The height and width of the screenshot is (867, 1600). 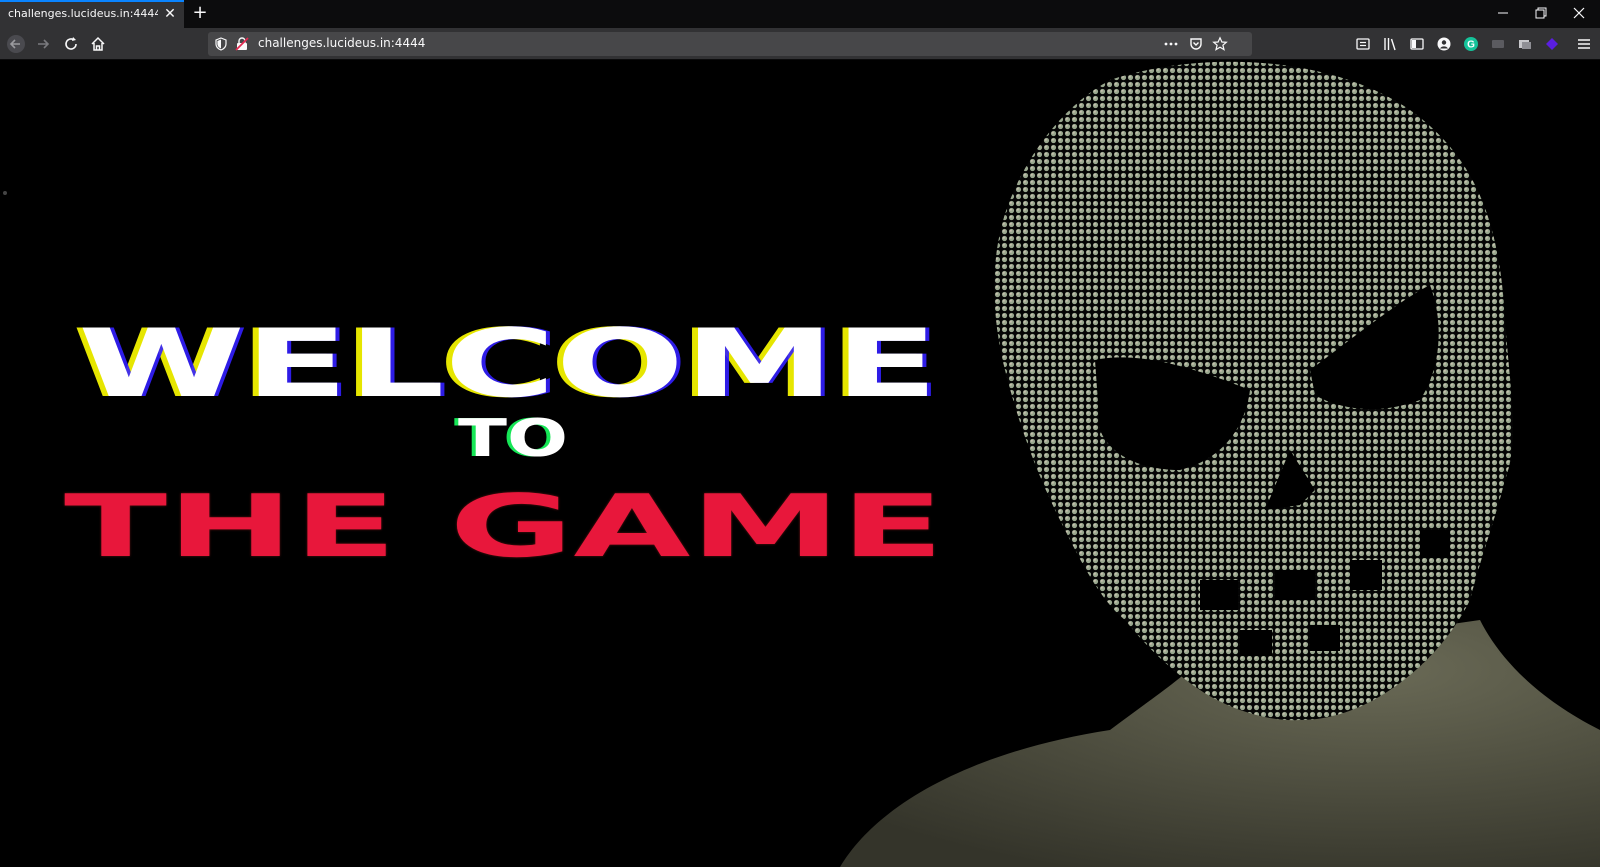 I want to click on vpn-icon, so click(x=1552, y=44).